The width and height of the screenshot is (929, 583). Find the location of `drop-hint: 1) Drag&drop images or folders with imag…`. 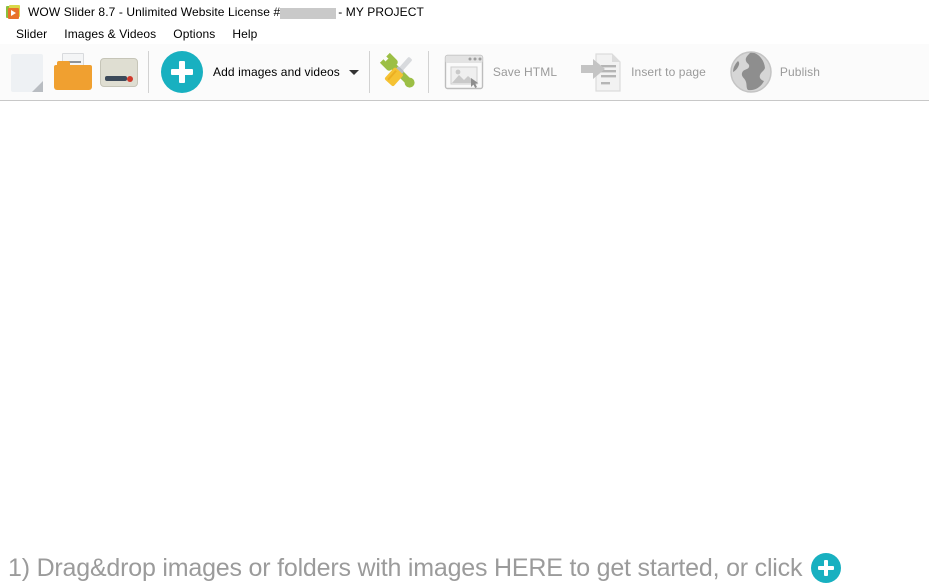

drop-hint: 1) Drag&drop images or folders with imag… is located at coordinates (425, 568).